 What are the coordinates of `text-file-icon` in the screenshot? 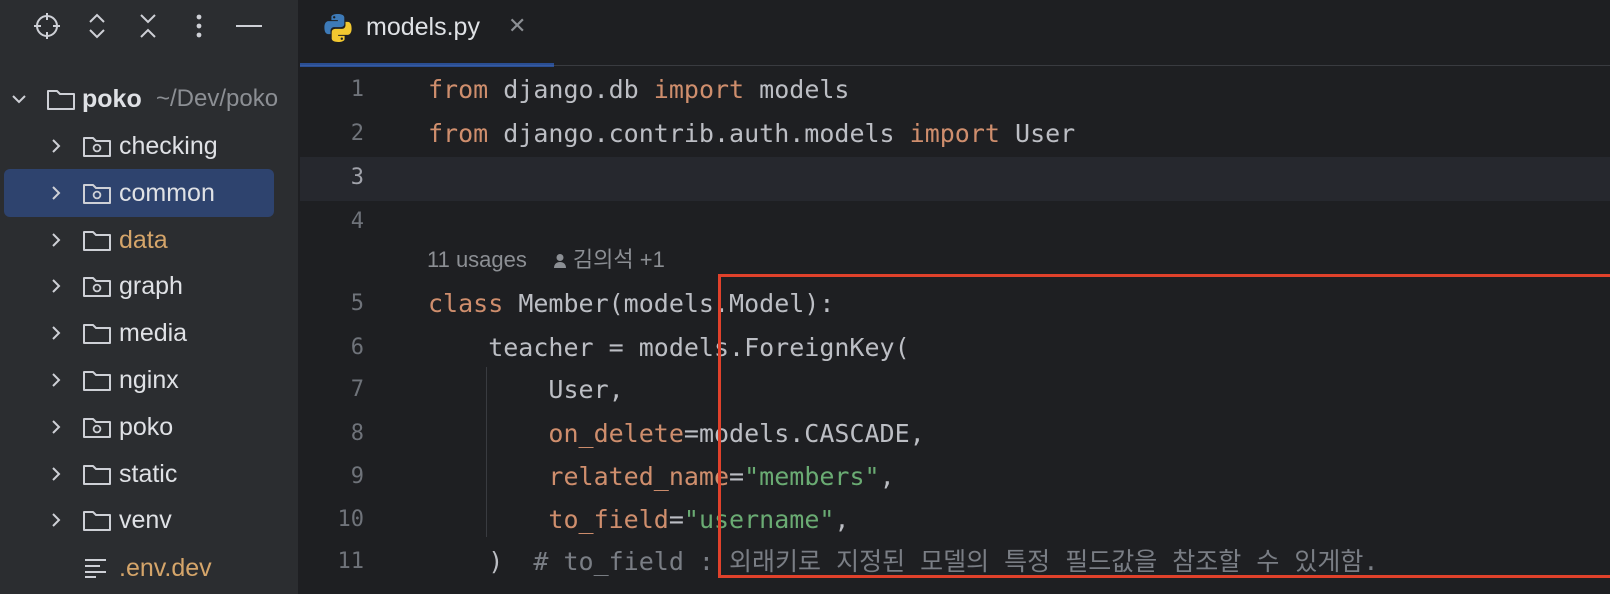 It's located at (95, 568).